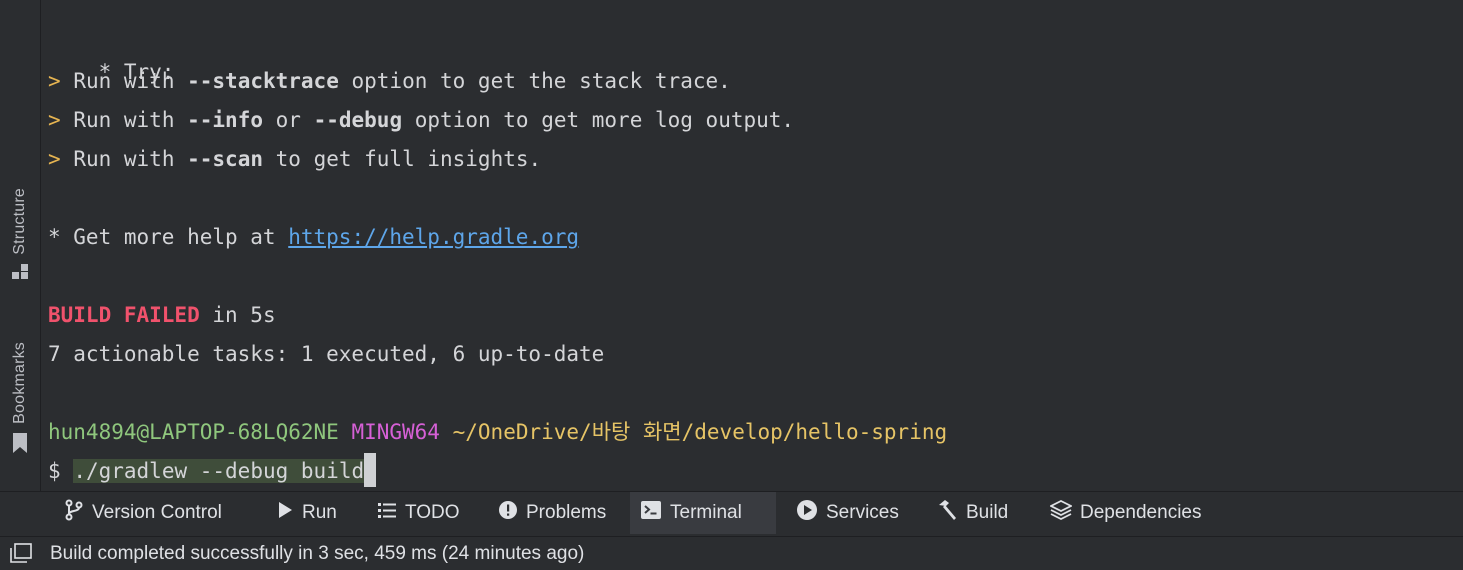 Image resolution: width=1463 pixels, height=570 pixels. What do you see at coordinates (19, 221) in the screenshot?
I see `structure-label: Structure` at bounding box center [19, 221].